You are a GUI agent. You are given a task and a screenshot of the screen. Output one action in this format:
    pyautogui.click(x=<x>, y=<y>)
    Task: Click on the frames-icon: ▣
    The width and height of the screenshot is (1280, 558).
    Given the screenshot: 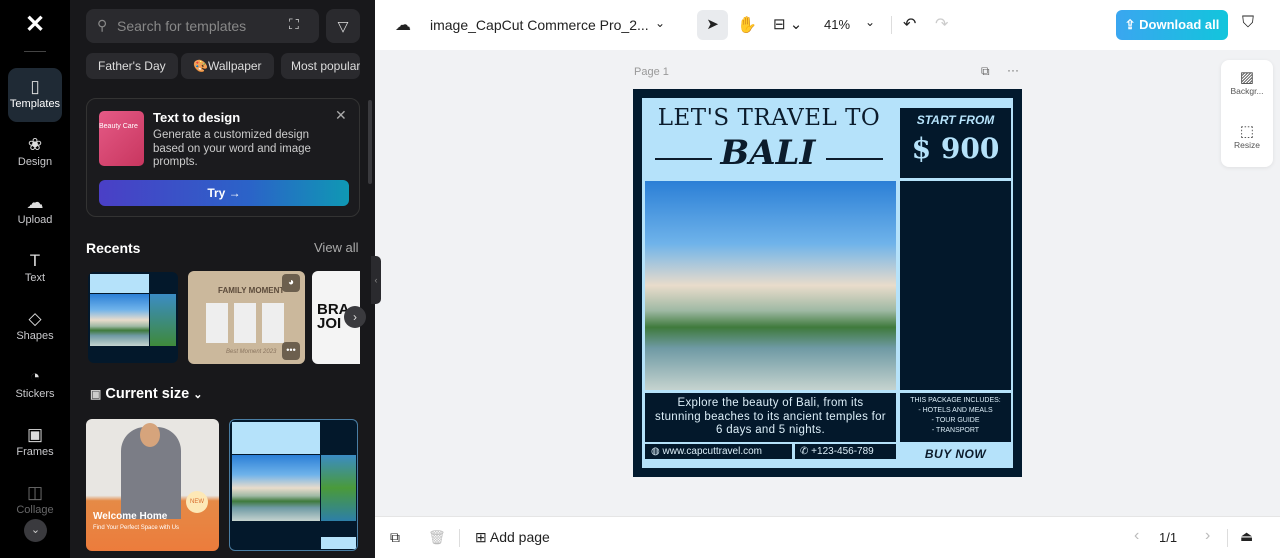 What is the action you would take?
    pyautogui.click(x=35, y=434)
    